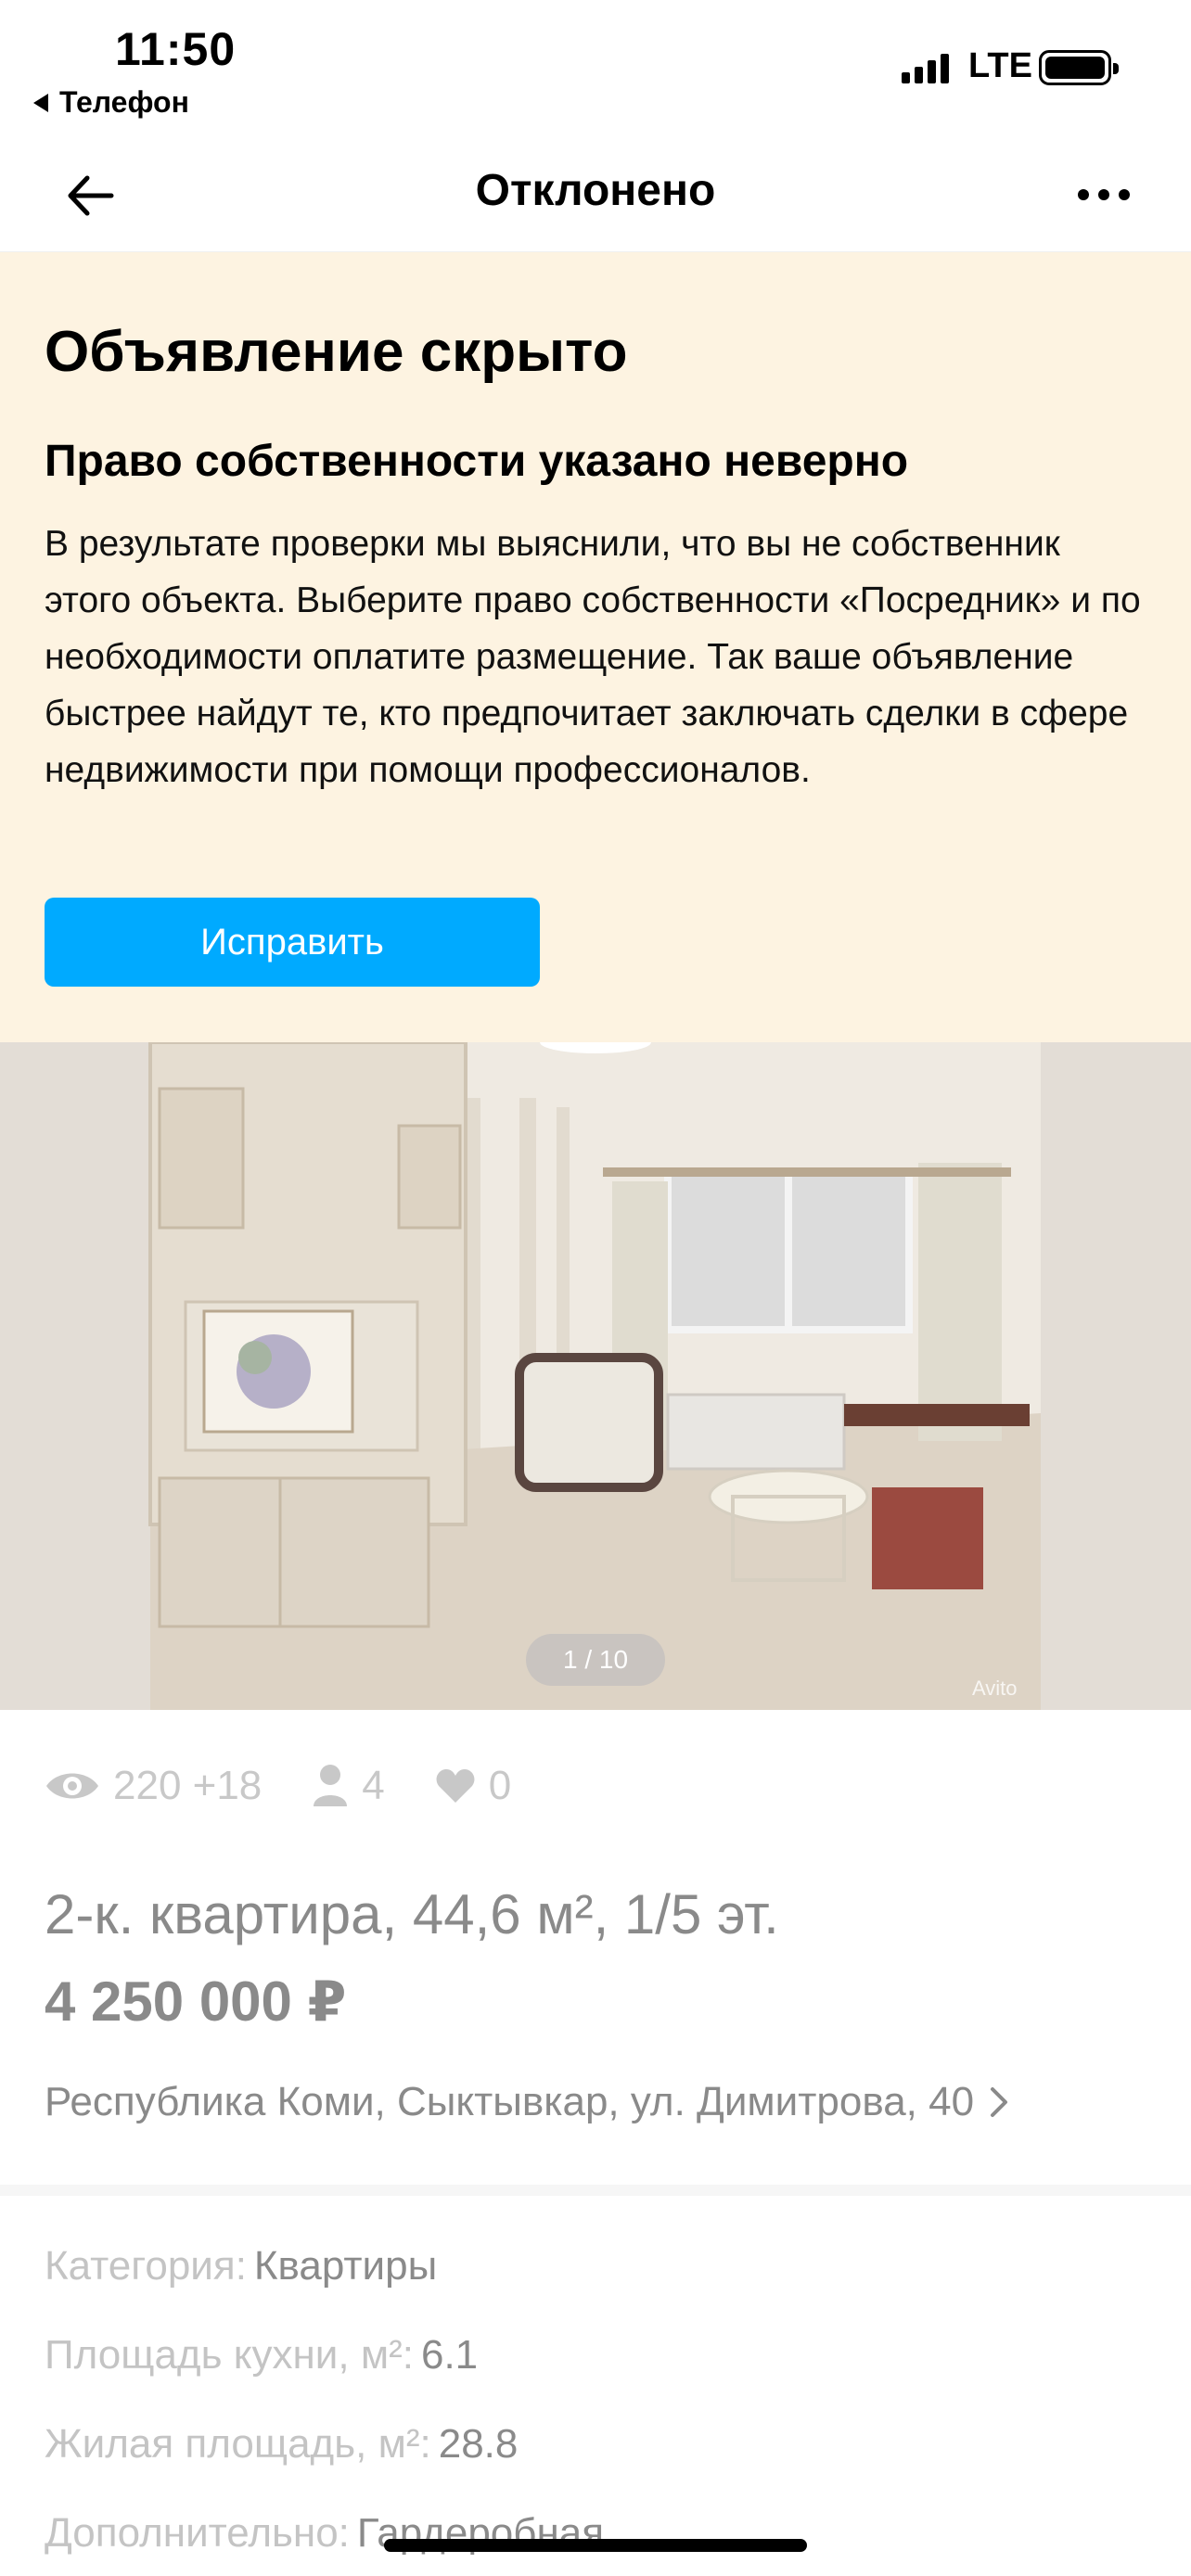 This screenshot has width=1191, height=2576. I want to click on banner-subheading: Право собственности указано неверно, so click(477, 462).